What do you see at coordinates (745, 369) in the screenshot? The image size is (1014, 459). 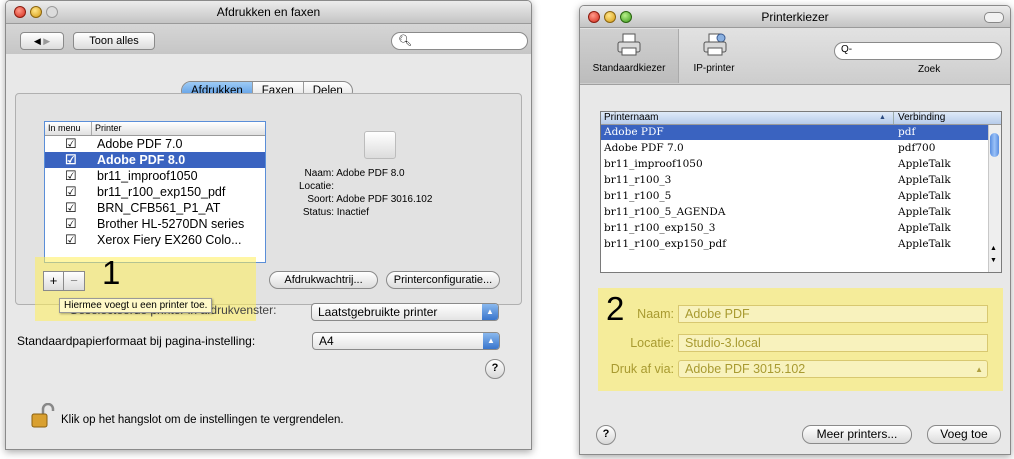 I see `print-via-value: Adobe PDF 3015.102` at bounding box center [745, 369].